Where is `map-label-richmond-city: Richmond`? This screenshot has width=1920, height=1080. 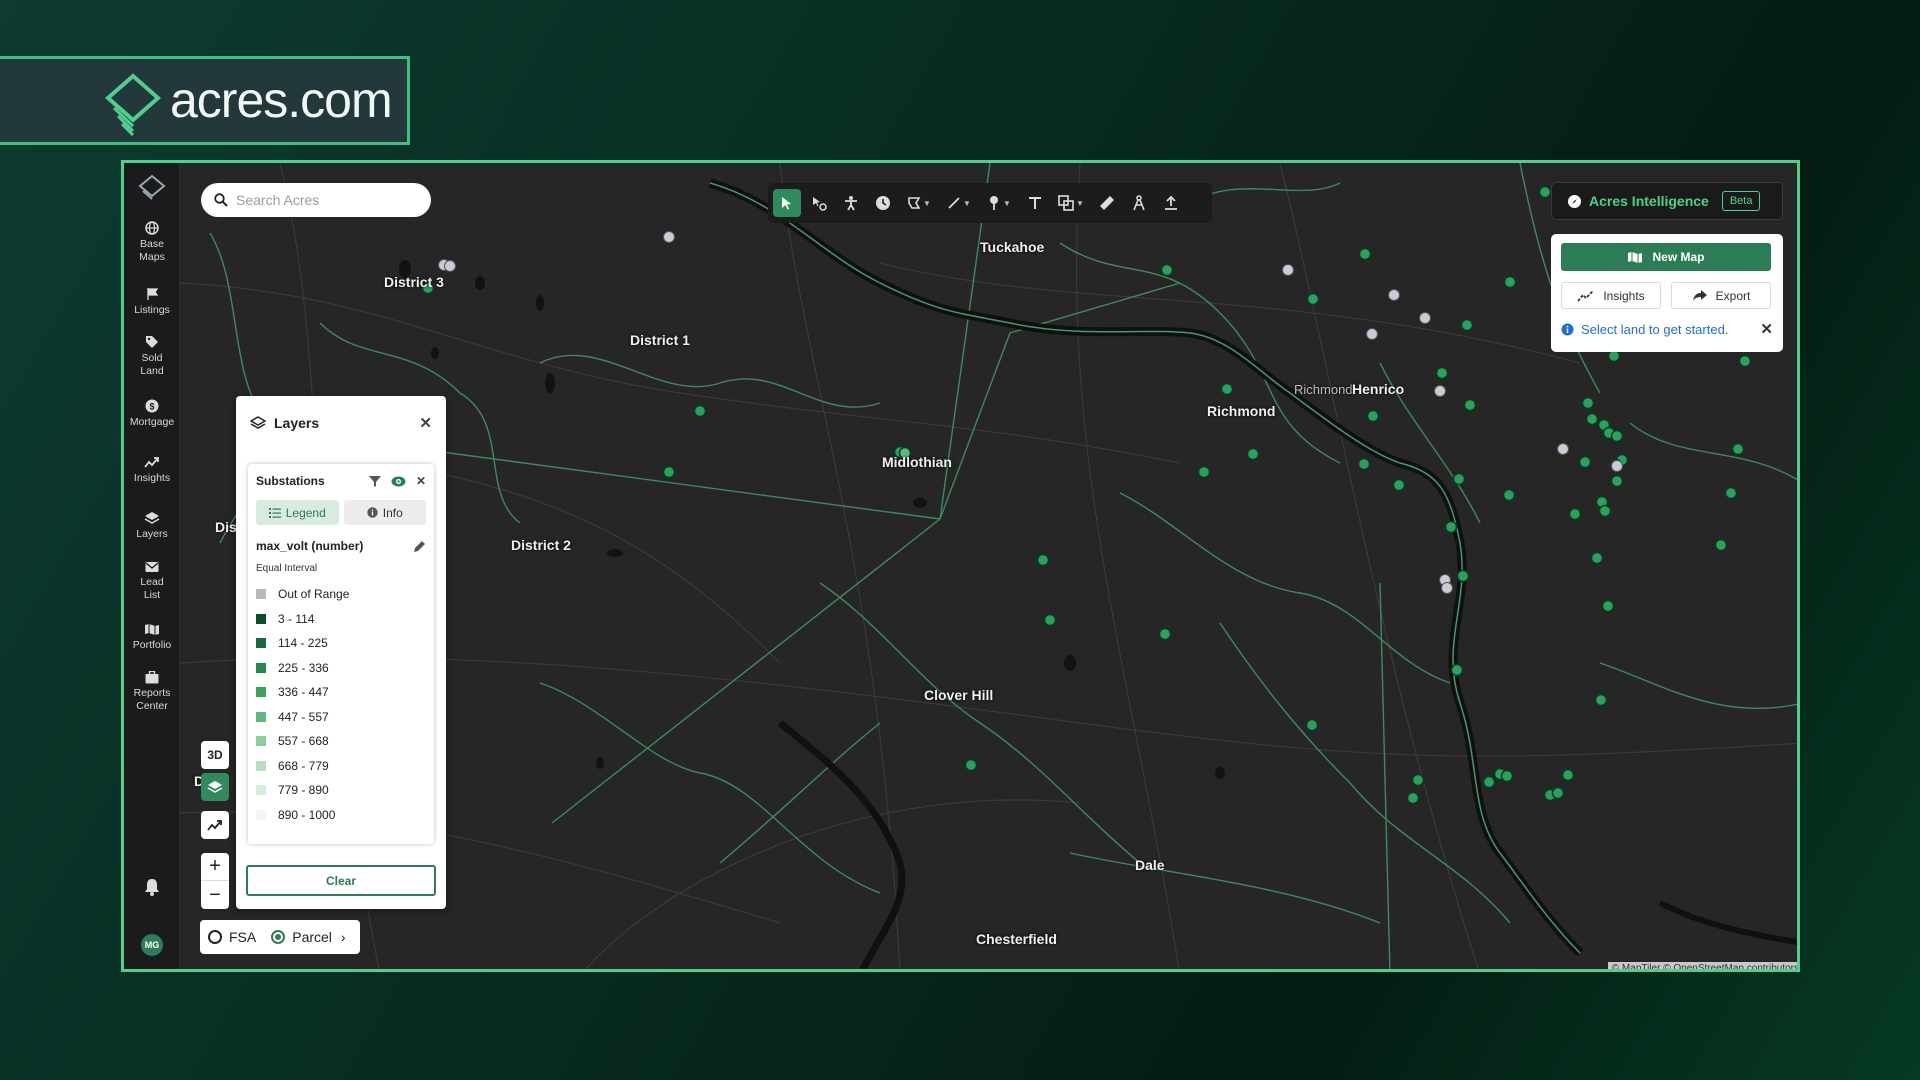
map-label-richmond-city: Richmond is located at coordinates (1323, 389).